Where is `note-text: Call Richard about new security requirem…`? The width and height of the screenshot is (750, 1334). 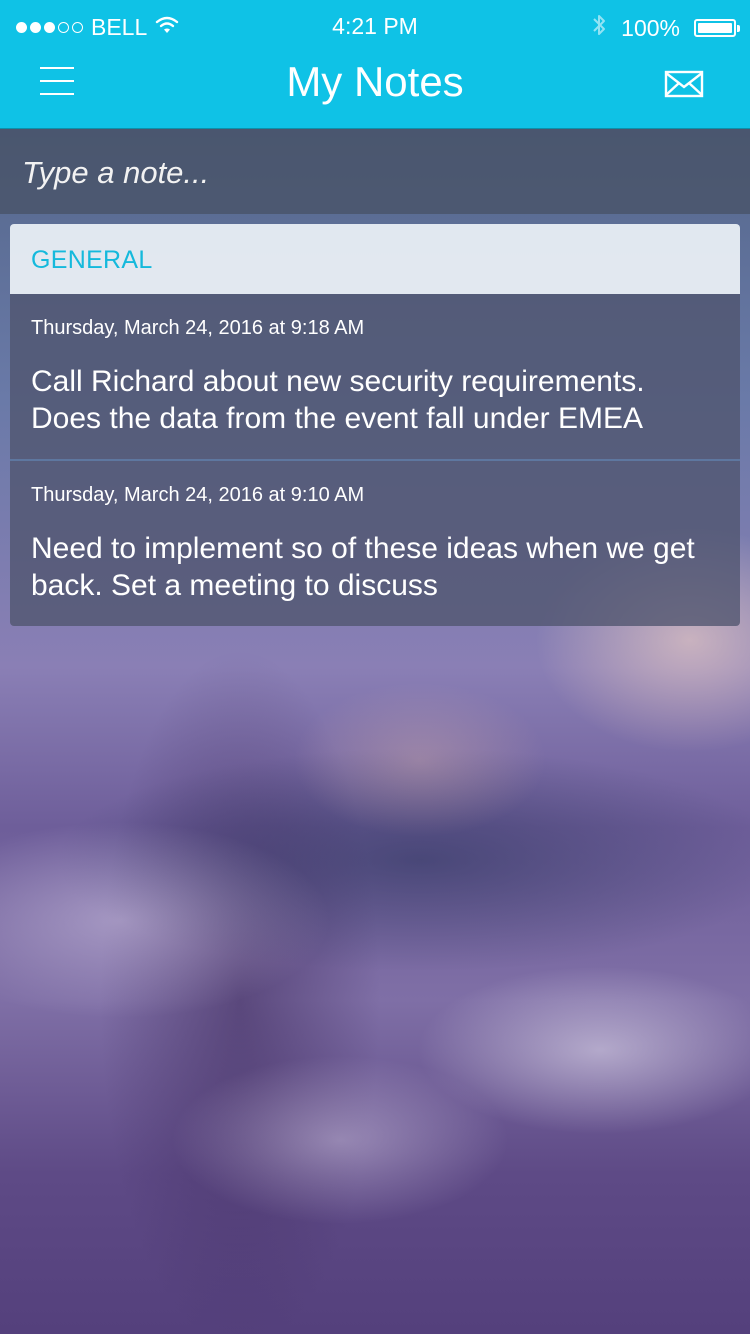
note-text: Call Richard about new security requirem… is located at coordinates (338, 400).